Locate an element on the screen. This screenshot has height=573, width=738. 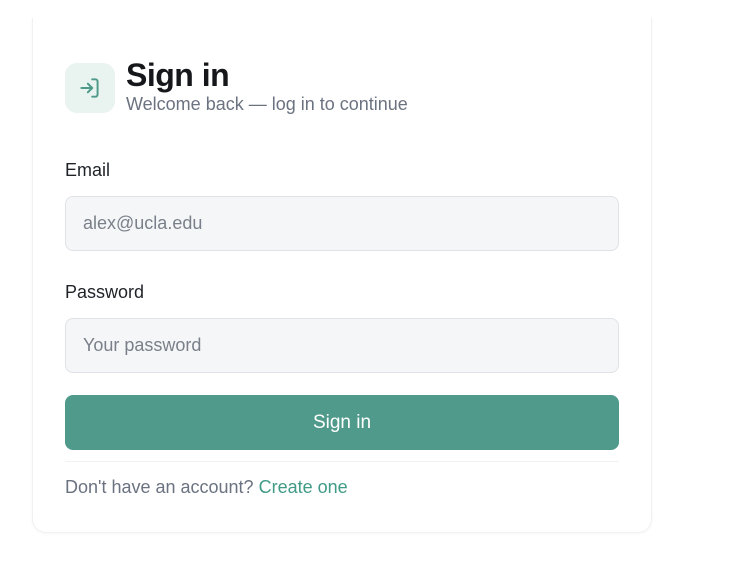
signup-prompt: Don't have an account? Create one is located at coordinates (206, 487).